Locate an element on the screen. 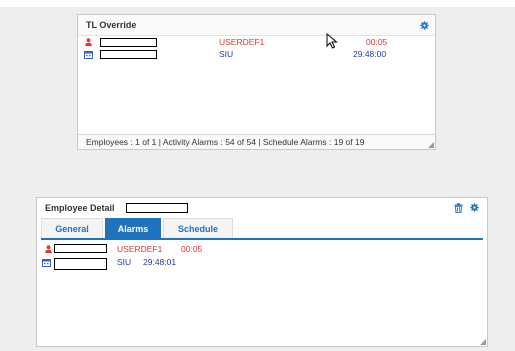 This screenshot has height=351, width=515. tl-override-header: TL Override is located at coordinates (256, 25).